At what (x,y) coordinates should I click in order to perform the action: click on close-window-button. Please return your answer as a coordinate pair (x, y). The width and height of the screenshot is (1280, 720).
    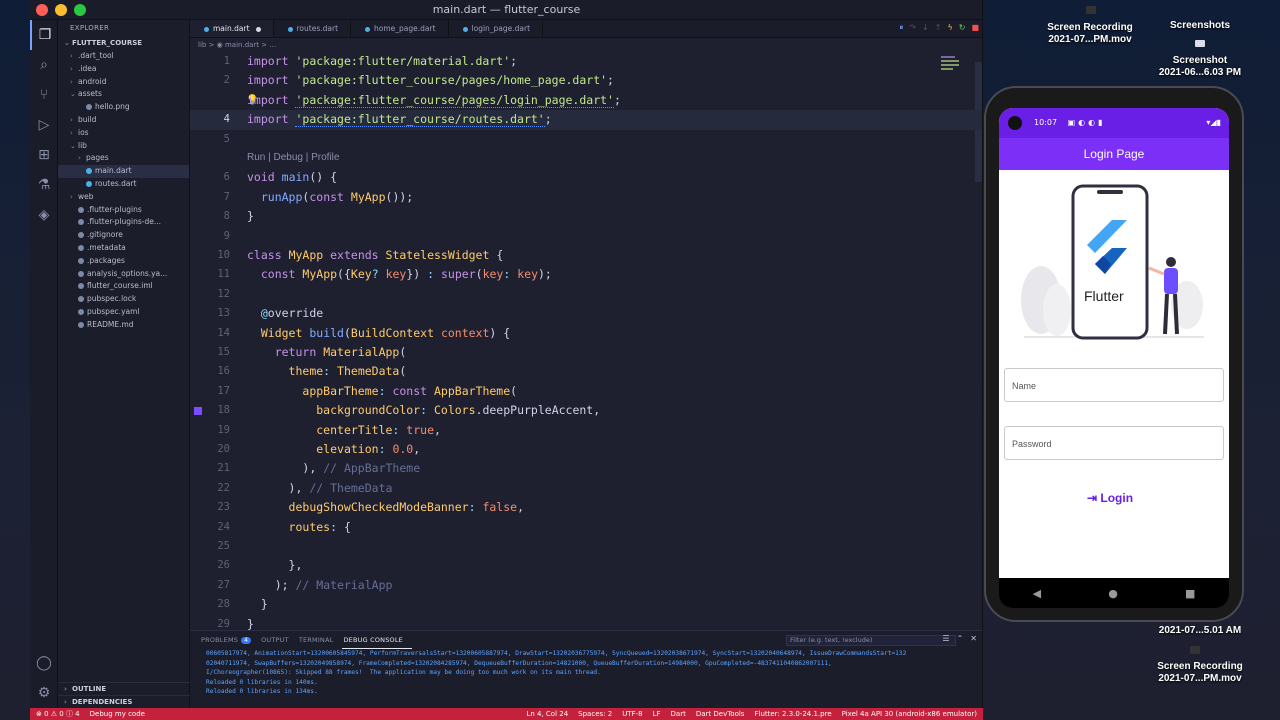
    Looking at the image, I should click on (42, 10).